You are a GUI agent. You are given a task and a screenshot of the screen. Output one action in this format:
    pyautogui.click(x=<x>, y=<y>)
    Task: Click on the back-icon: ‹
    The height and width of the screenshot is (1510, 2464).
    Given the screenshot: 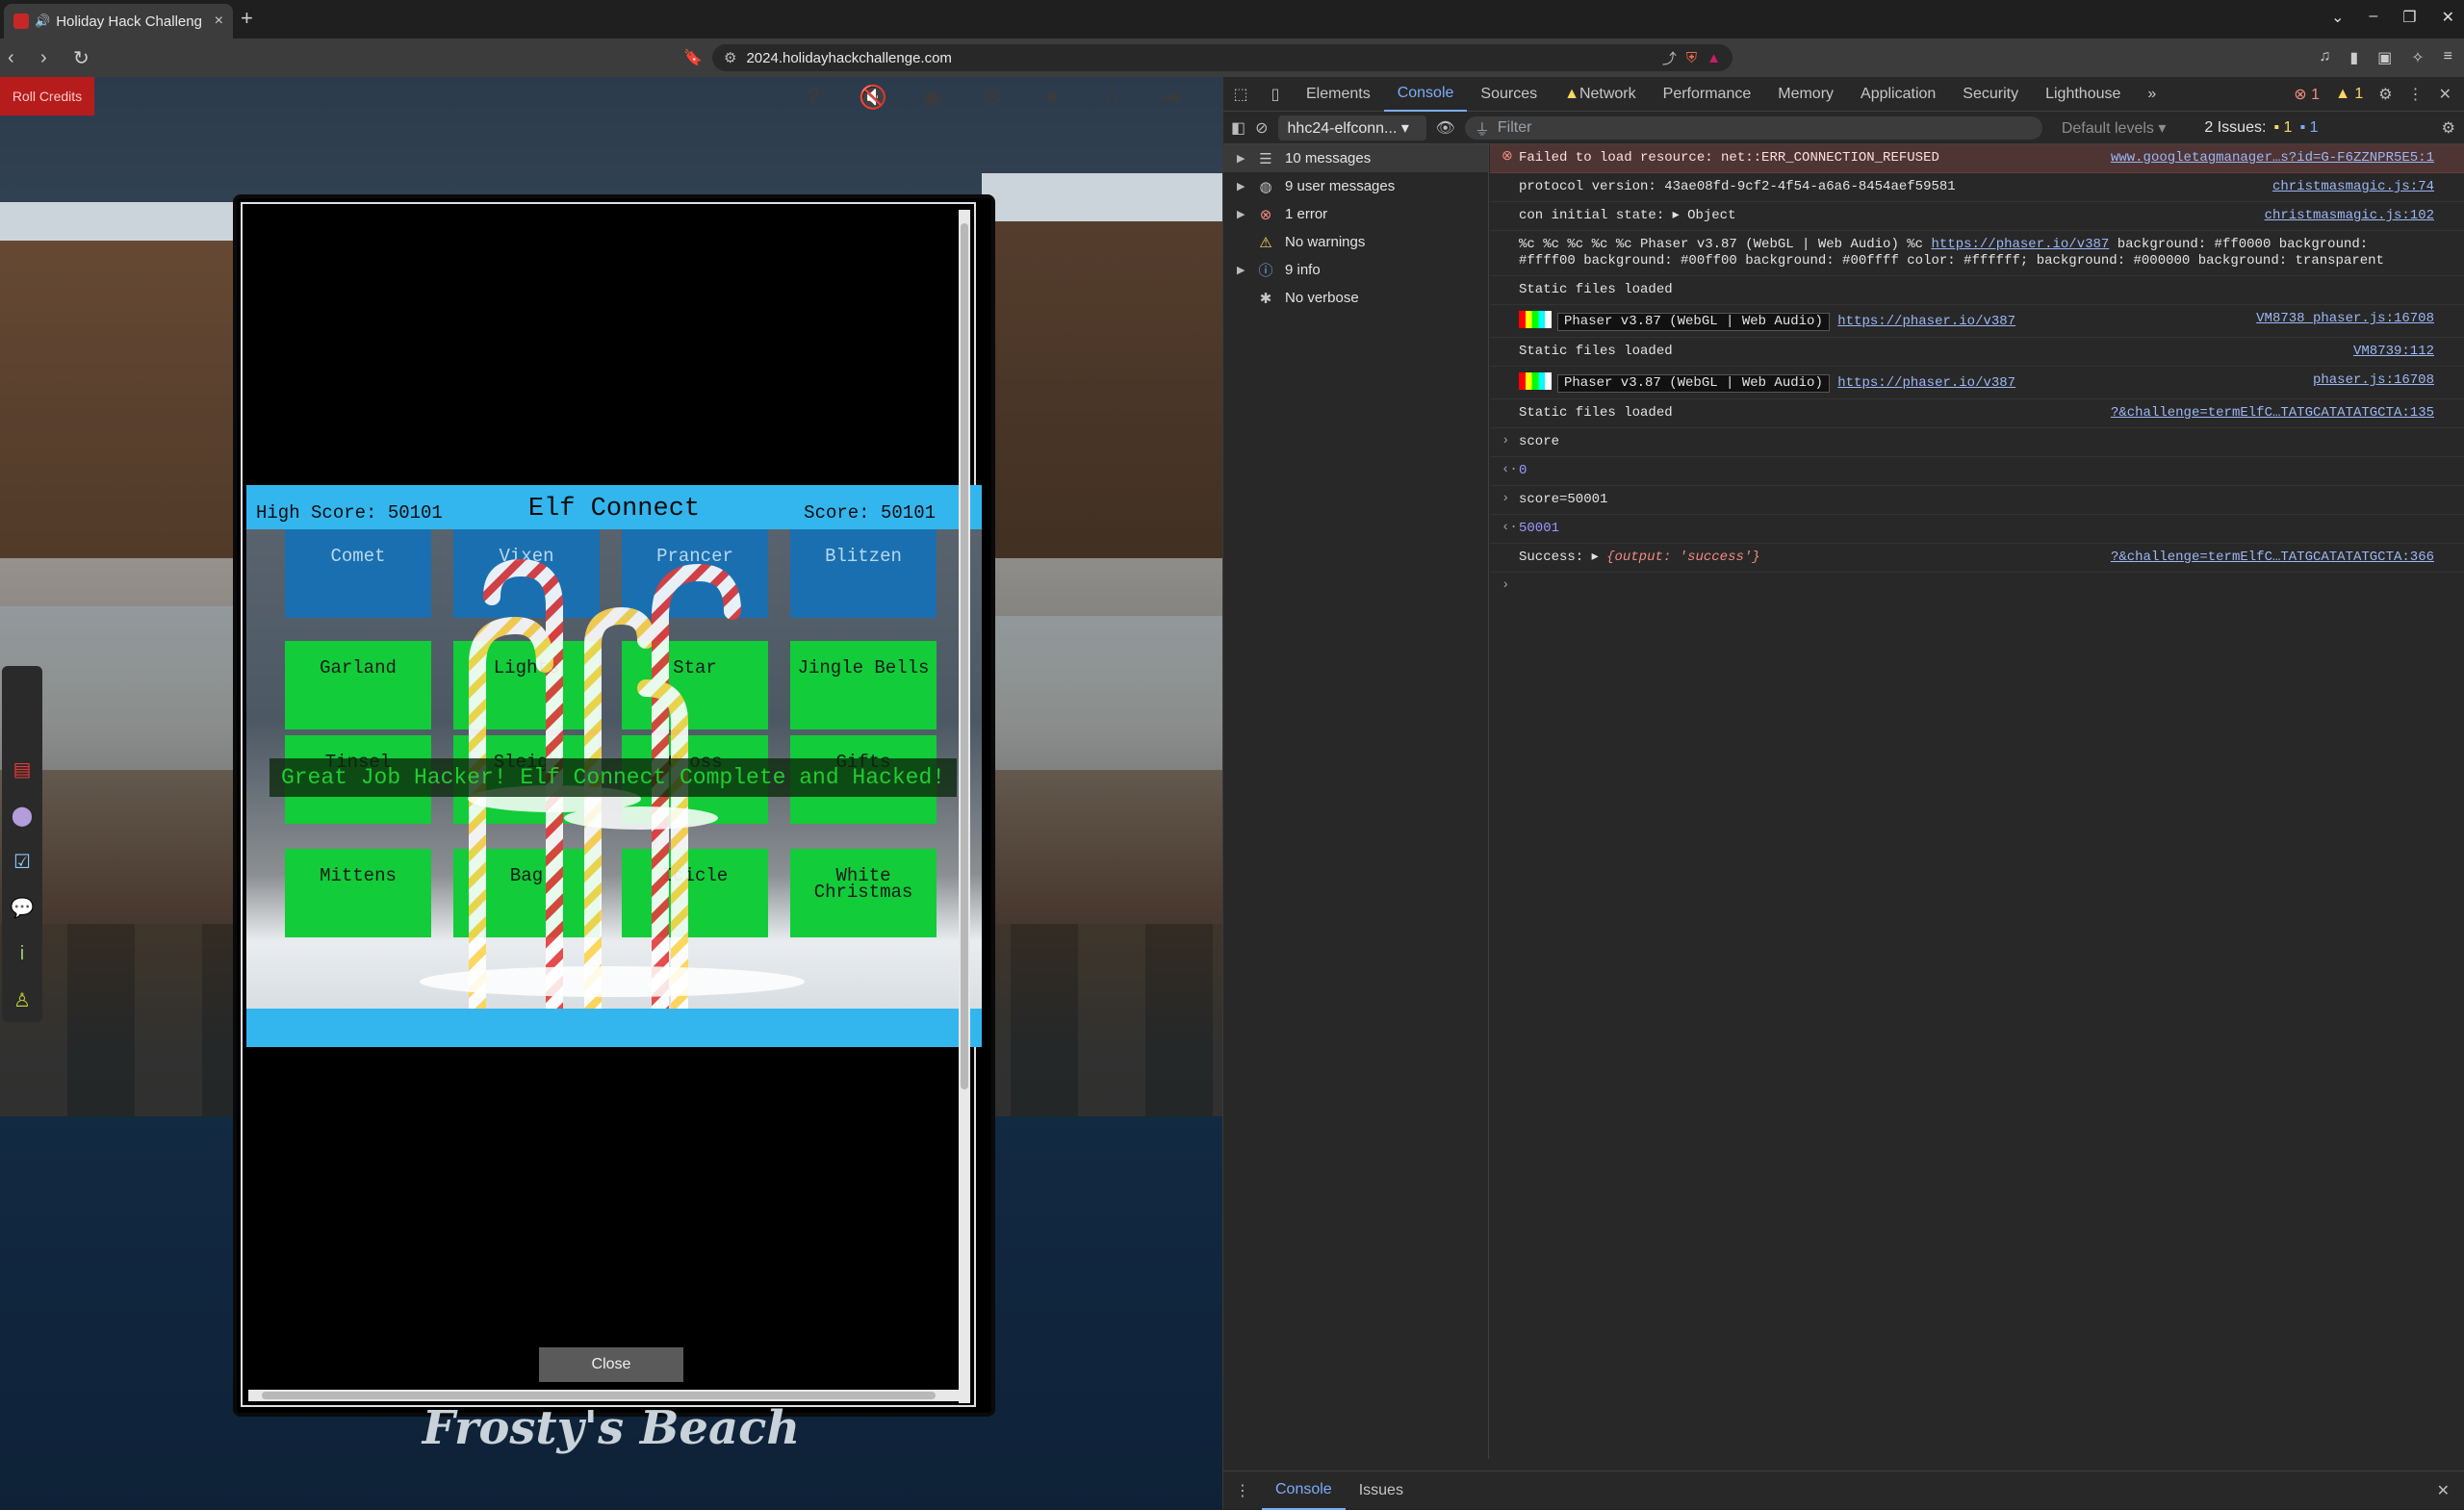 What is the action you would take?
    pyautogui.click(x=20, y=58)
    